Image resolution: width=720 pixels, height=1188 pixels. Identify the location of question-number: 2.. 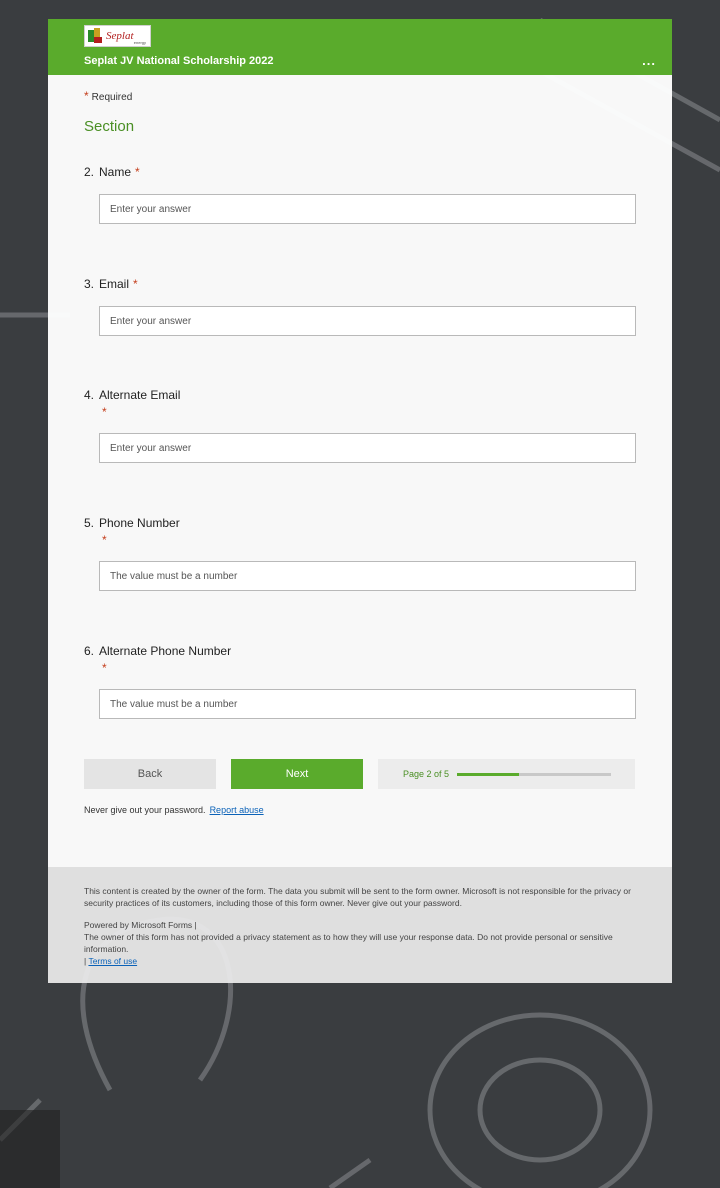
(89, 172).